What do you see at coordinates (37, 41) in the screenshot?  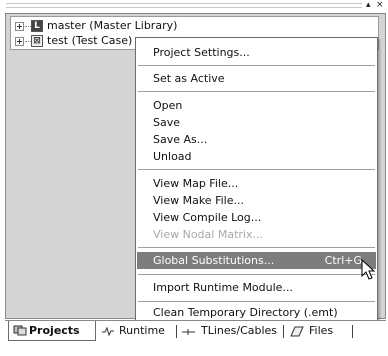 I see `test-case-icon: ⊠` at bounding box center [37, 41].